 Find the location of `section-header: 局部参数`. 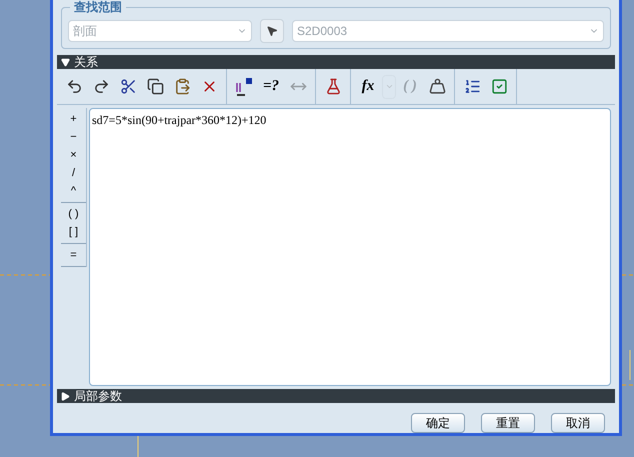

section-header: 局部参数 is located at coordinates (336, 396).